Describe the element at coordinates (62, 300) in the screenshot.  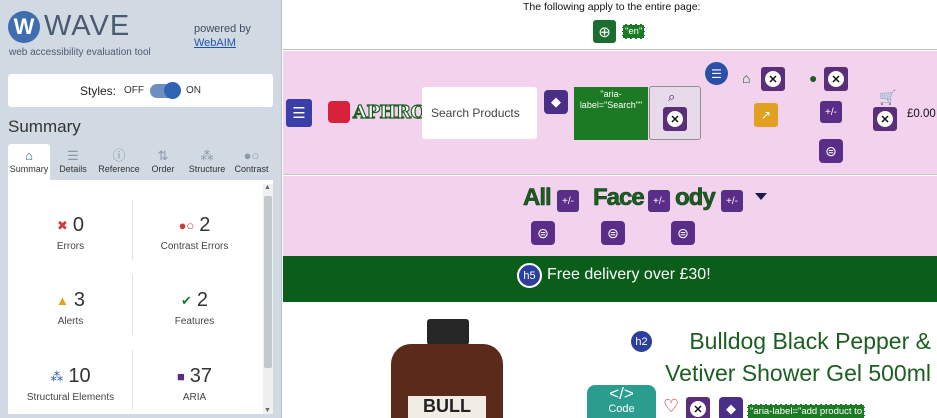
I see `alert-icon: ▲` at that location.